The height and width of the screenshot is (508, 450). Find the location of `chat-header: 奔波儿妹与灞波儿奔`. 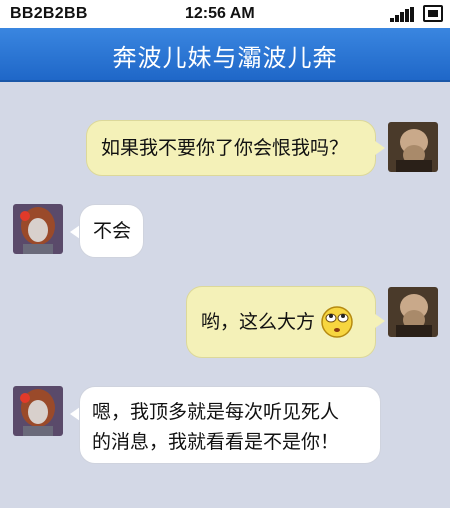

chat-header: 奔波儿妹与灞波儿奔 is located at coordinates (225, 55).